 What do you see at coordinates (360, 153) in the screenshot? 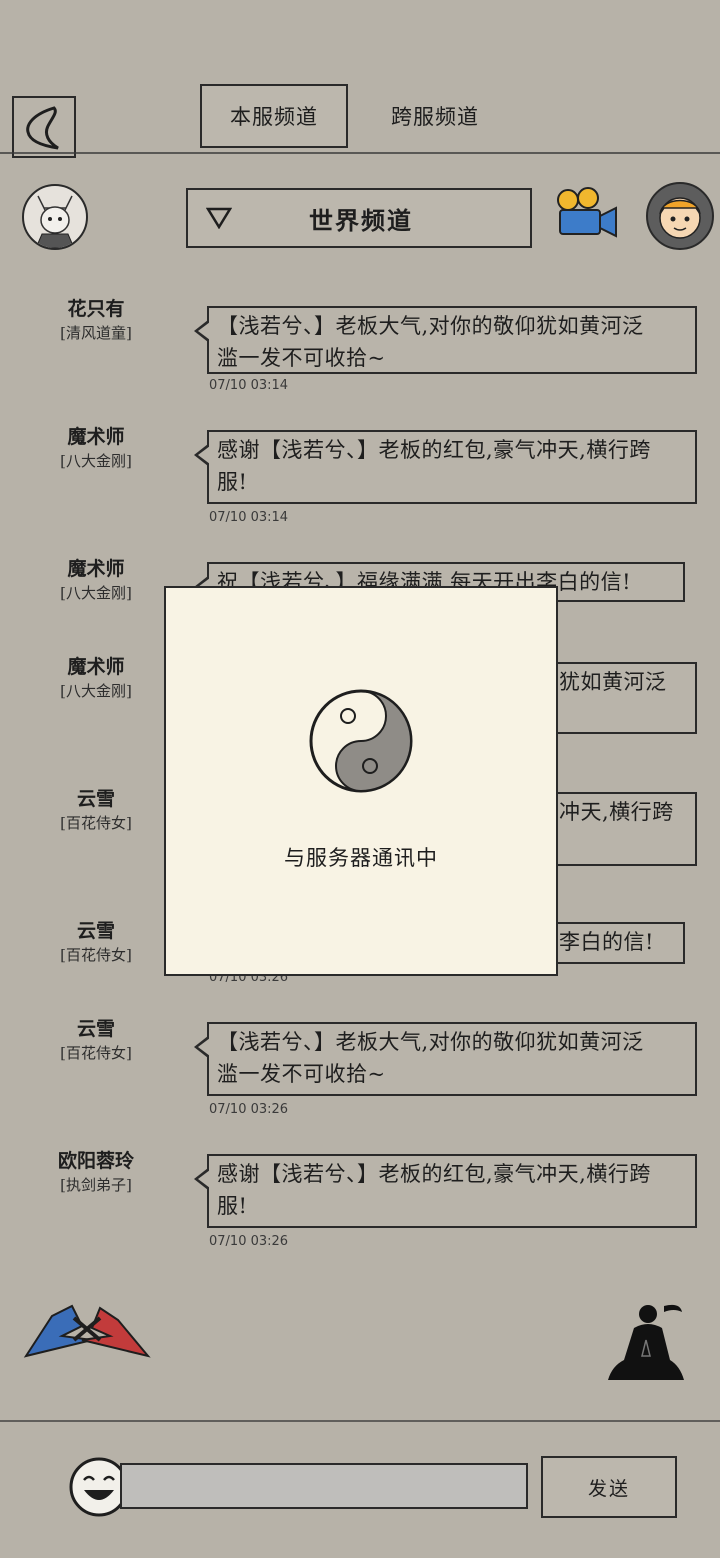
I see `header-divider` at bounding box center [360, 153].